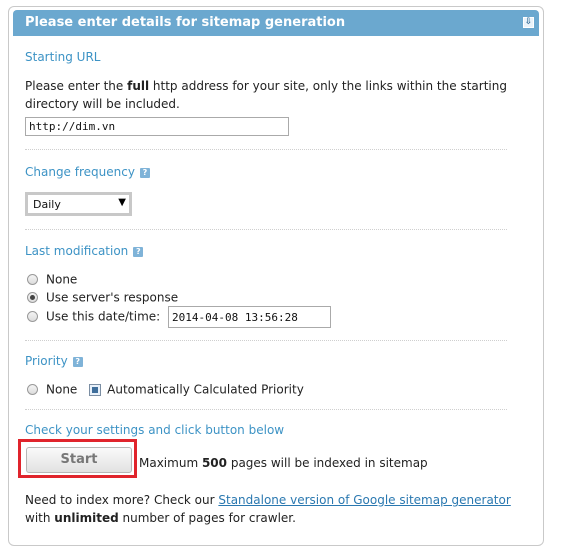 Image resolution: width=562 pixels, height=555 pixels. I want to click on change-frequency-label: Change frequency, so click(80, 172).